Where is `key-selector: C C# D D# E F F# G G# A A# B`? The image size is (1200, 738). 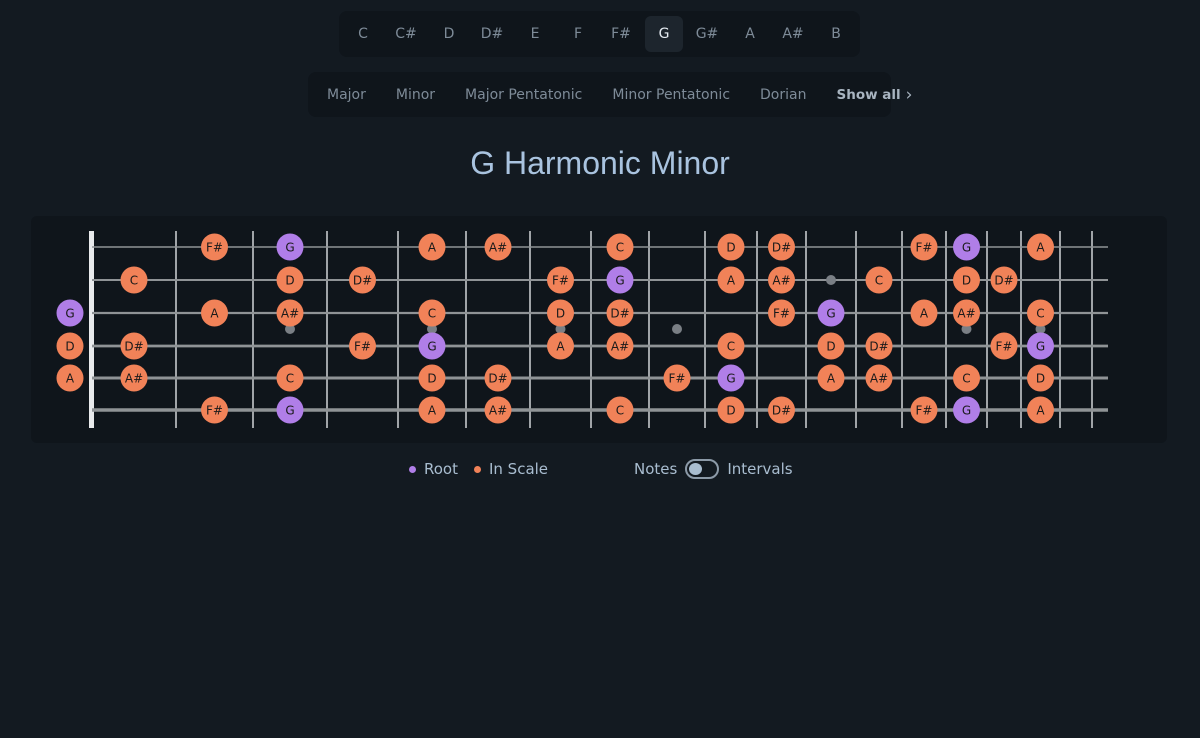
key-selector: C C# D D# E F F# G G# A A# B is located at coordinates (599, 34).